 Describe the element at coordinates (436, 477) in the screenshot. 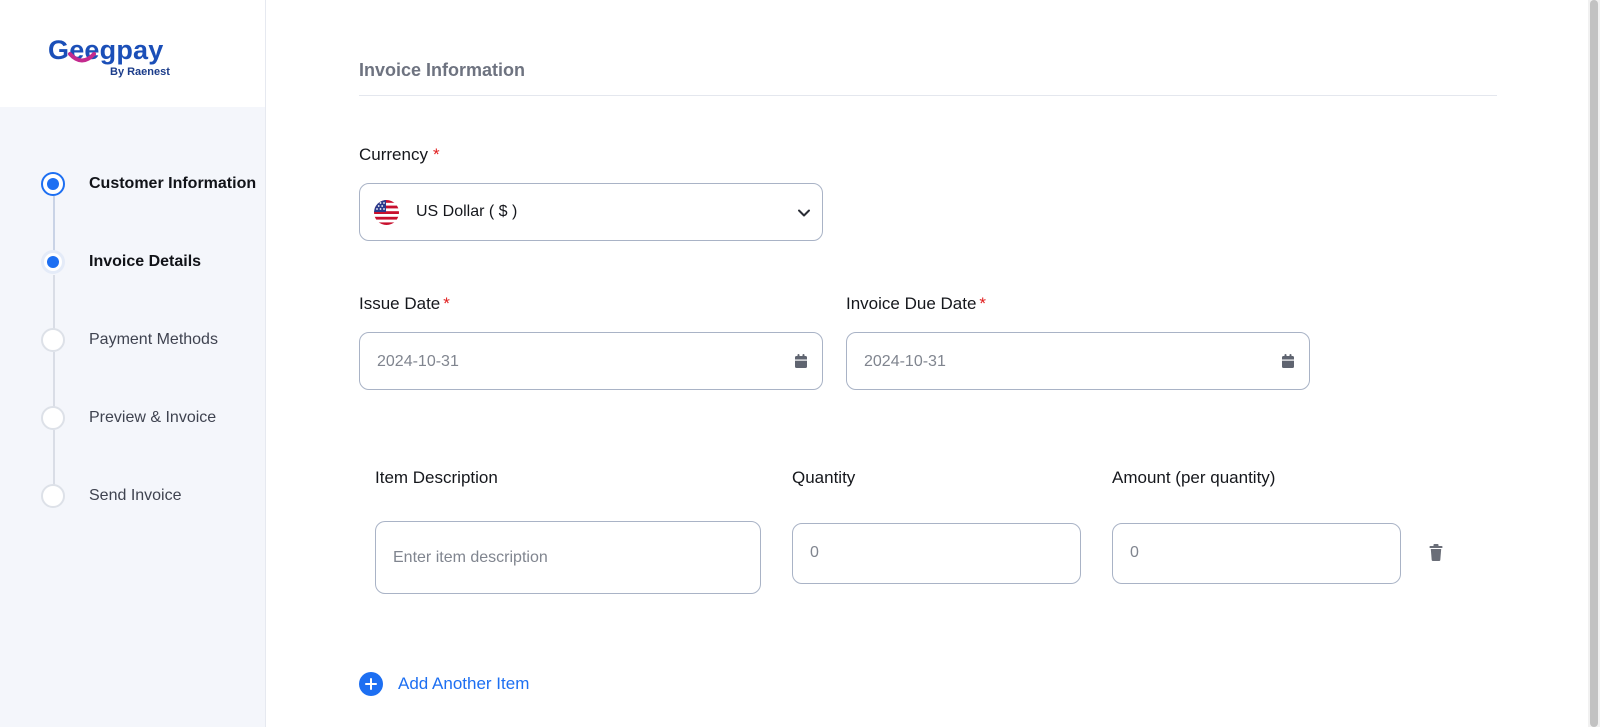

I see `item-description-header: Item Description` at that location.